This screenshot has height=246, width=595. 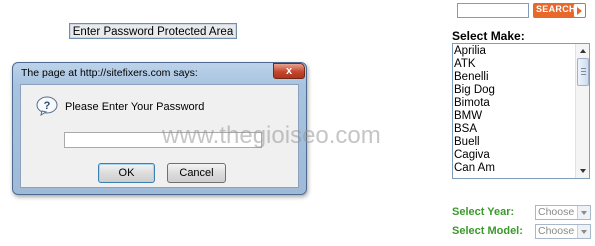 I want to click on watermark: www.thegioiseo.com, so click(x=271, y=135).